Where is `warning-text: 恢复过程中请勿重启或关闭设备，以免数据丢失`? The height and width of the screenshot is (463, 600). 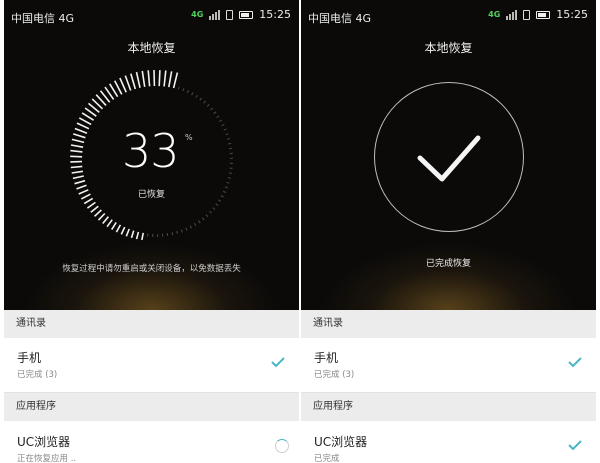
warning-text: 恢复过程中请勿重启或关闭设备，以免数据丢失 is located at coordinates (151, 269).